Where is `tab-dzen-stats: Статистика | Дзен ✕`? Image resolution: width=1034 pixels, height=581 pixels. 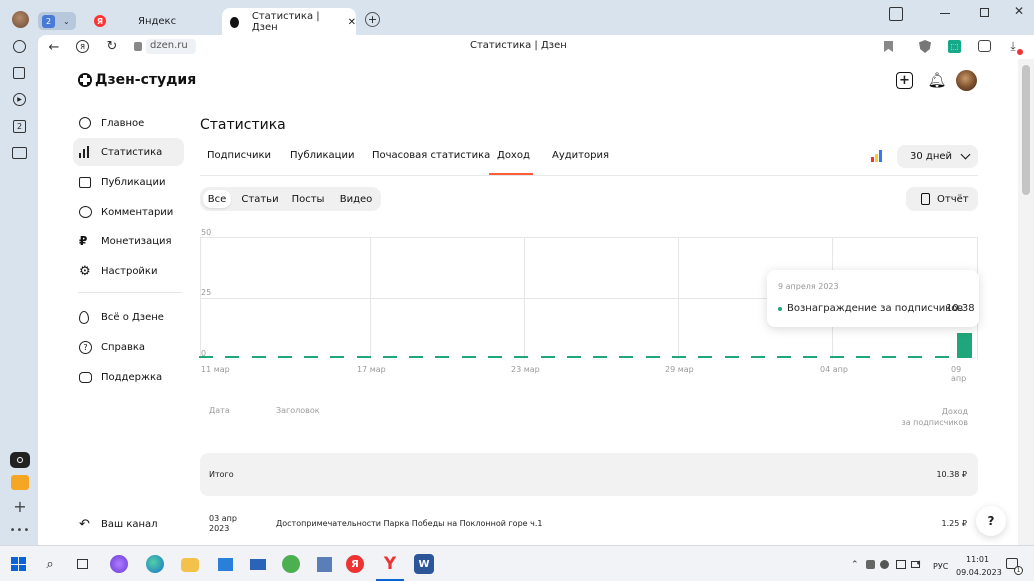
tab-dzen-stats: Статистика | Дзен ✕ is located at coordinates (289, 22).